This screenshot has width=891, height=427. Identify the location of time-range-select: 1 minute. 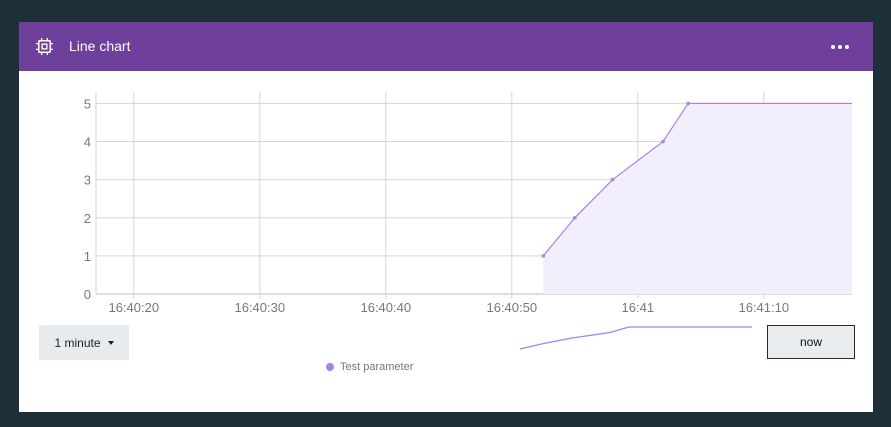
(84, 342).